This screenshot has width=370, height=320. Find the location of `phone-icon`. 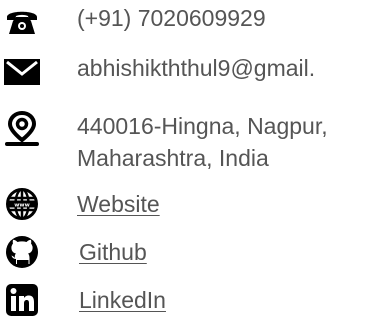

phone-icon is located at coordinates (22, 22).